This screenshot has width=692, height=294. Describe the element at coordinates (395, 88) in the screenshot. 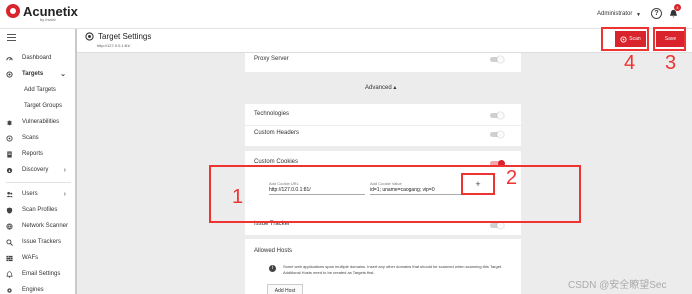

I see `caret-up-icon: ▴` at that location.